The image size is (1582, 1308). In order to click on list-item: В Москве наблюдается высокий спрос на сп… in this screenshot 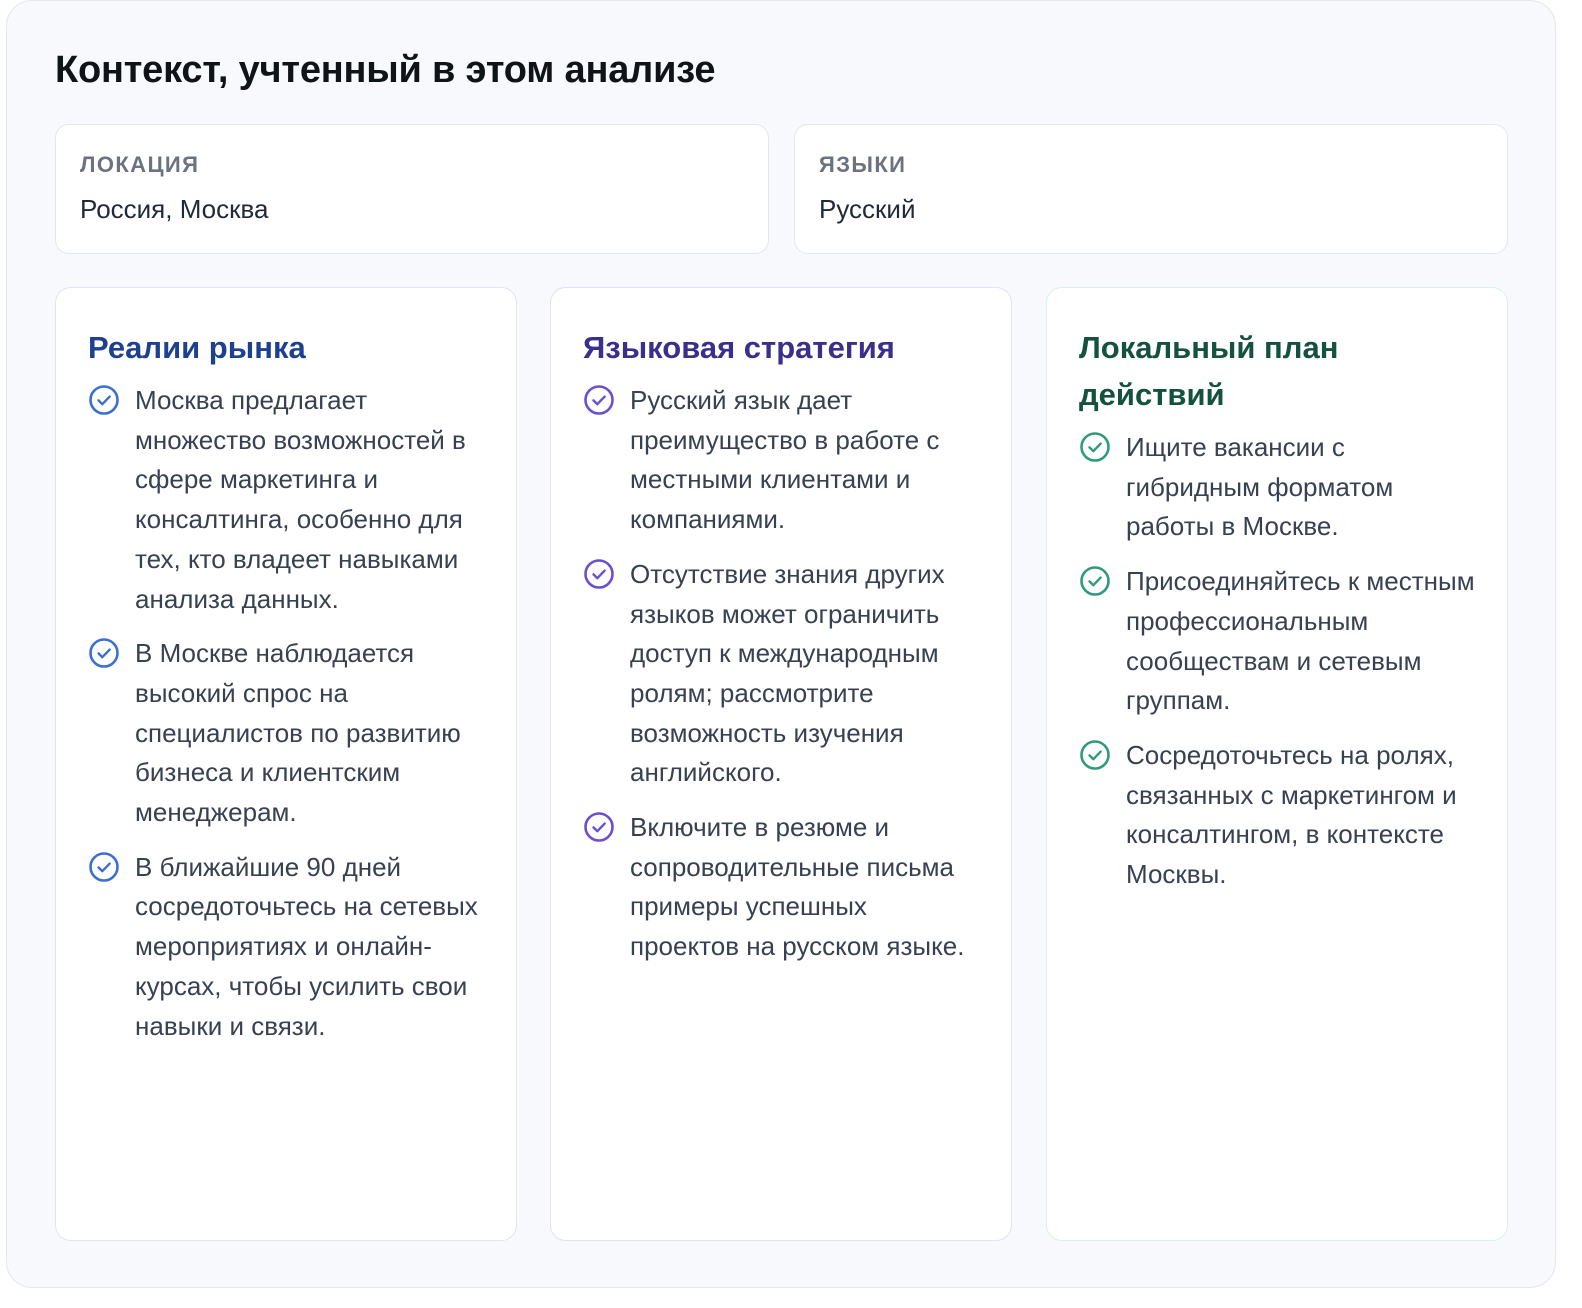, I will do `click(287, 733)`.